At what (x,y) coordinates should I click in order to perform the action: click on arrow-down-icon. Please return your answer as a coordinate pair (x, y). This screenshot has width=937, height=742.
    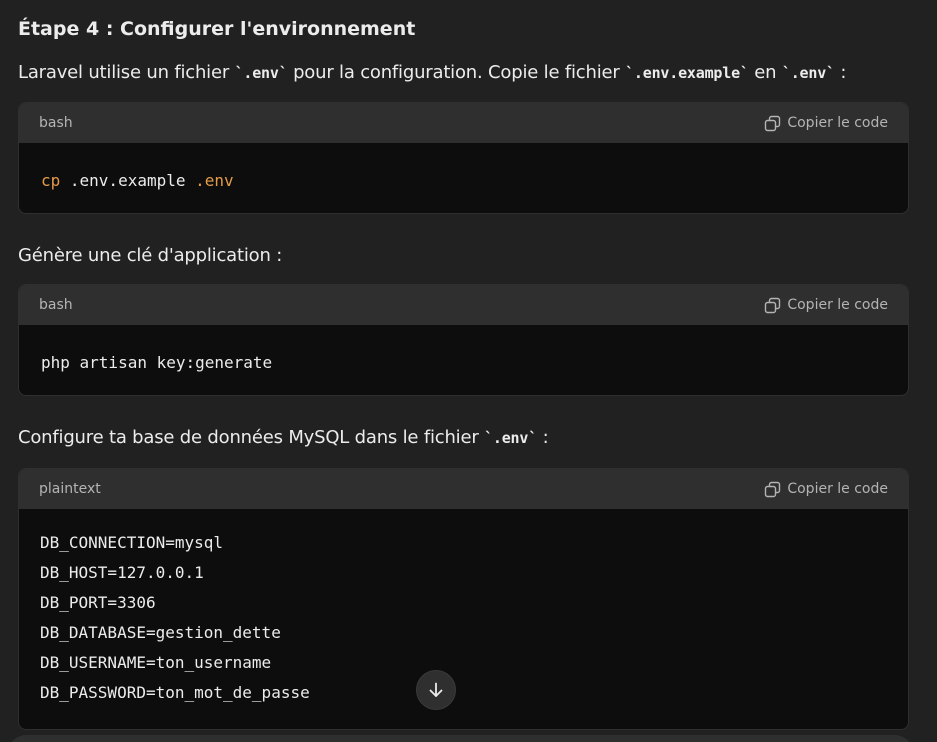
    Looking at the image, I should click on (436, 689).